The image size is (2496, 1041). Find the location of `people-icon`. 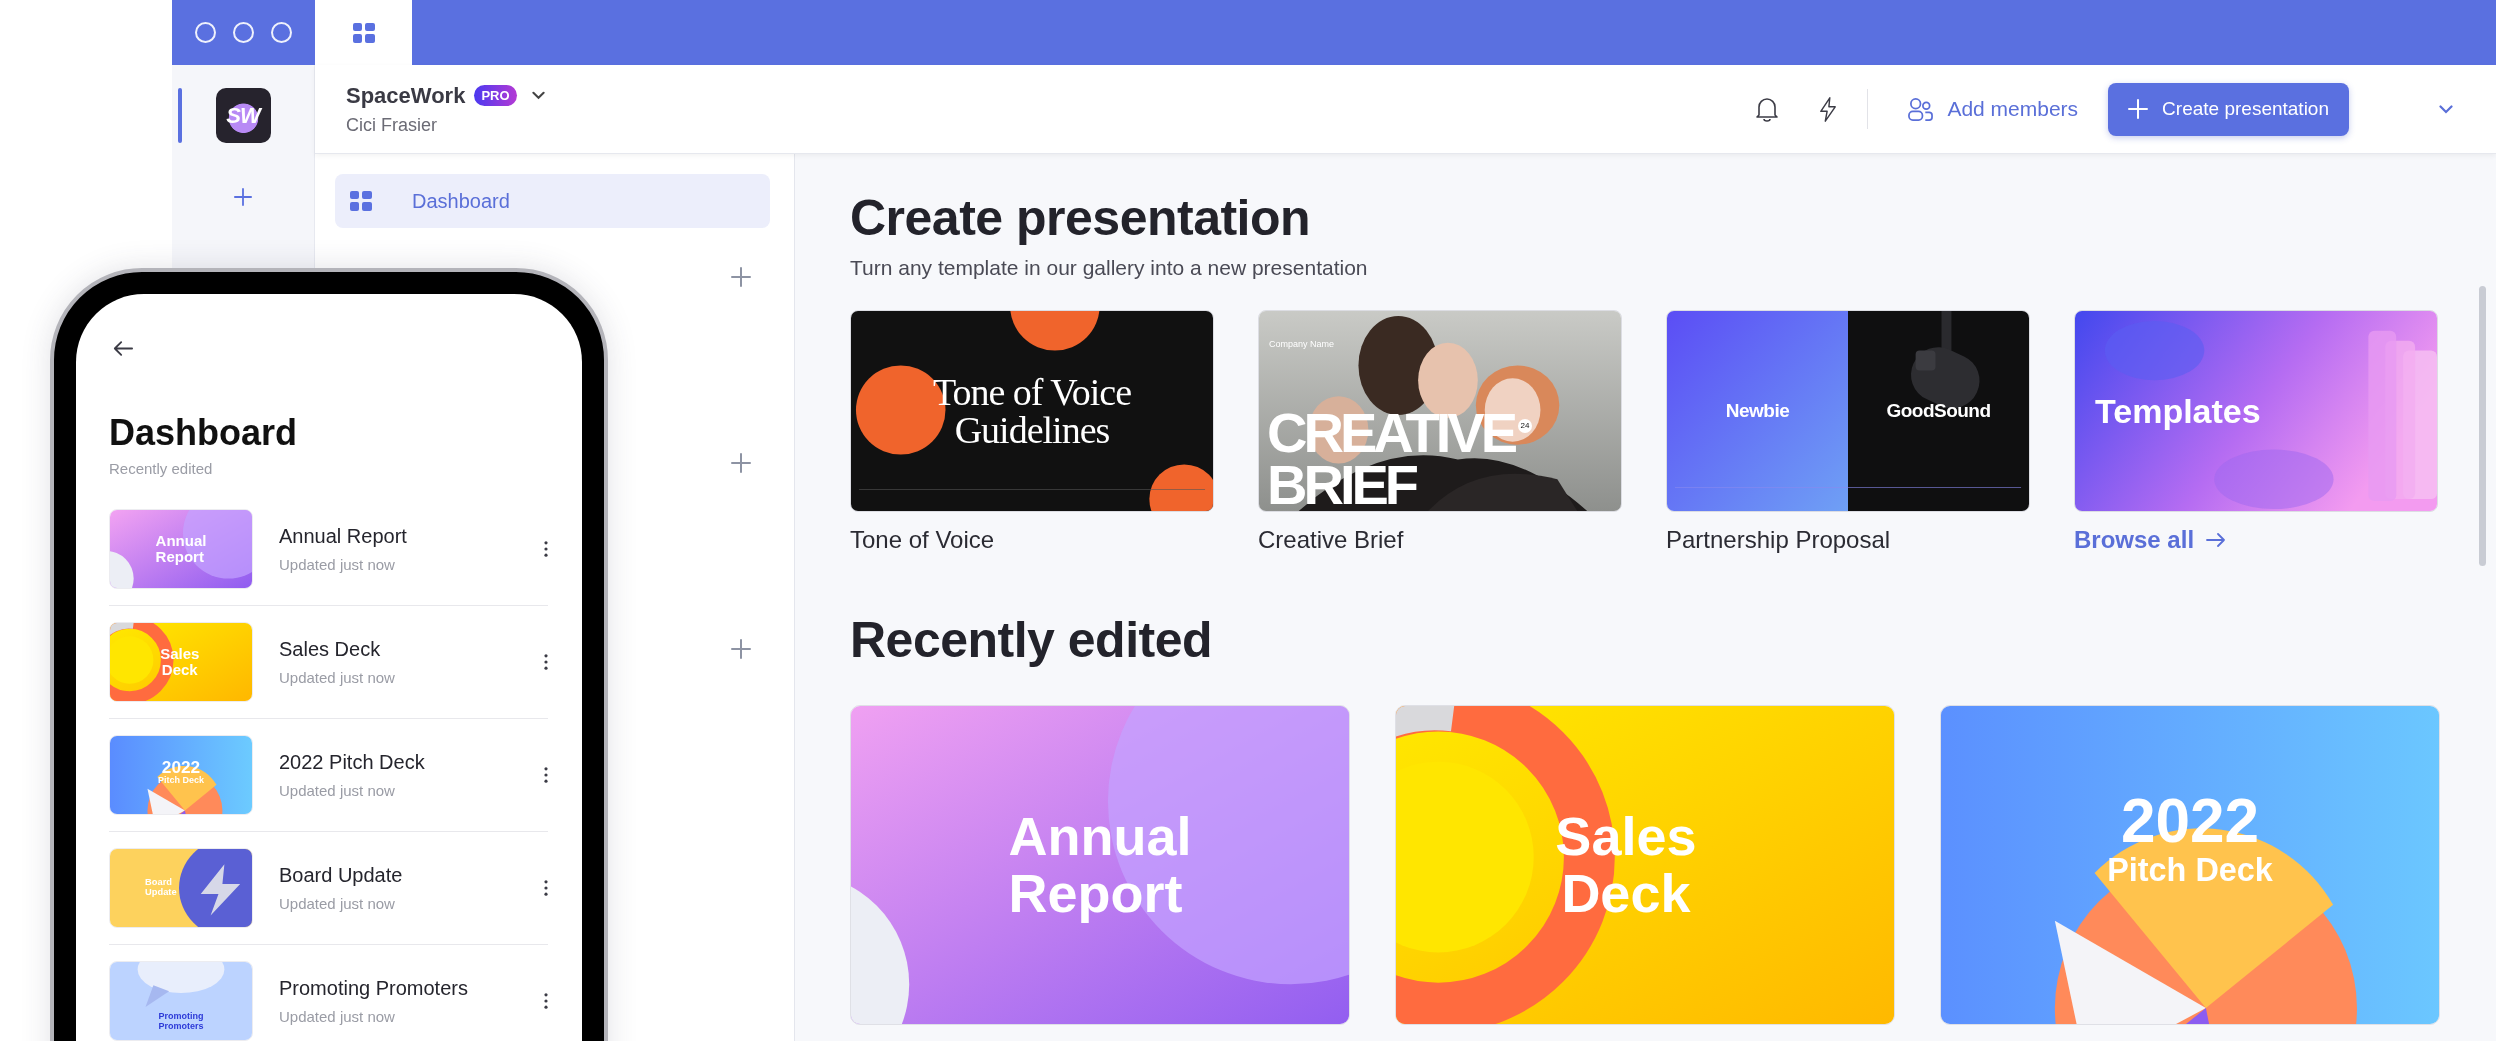

people-icon is located at coordinates (1921, 109).